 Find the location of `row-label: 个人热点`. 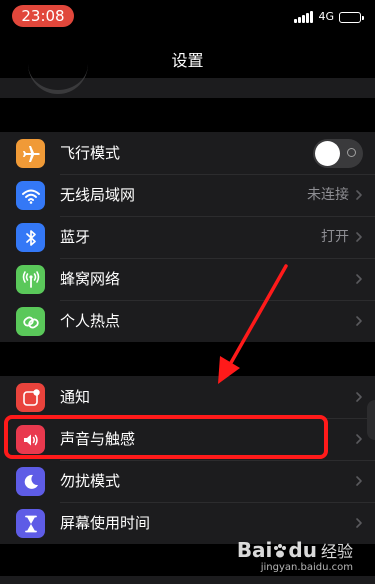

row-label: 个人热点 is located at coordinates (90, 321).